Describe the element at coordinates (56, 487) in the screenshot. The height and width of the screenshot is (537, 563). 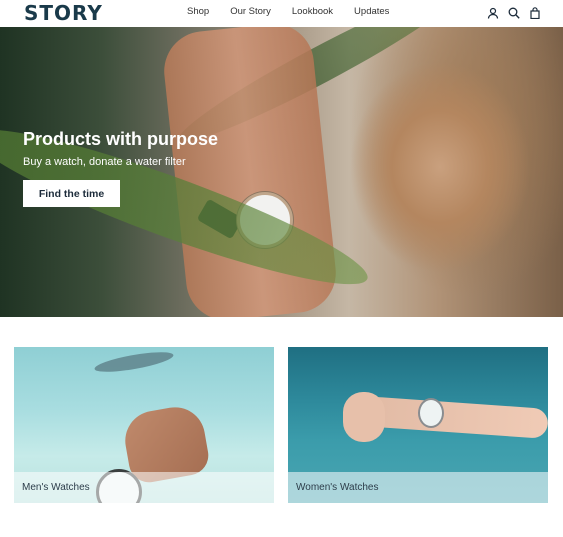
I see `collection-label: Men's Watches` at that location.